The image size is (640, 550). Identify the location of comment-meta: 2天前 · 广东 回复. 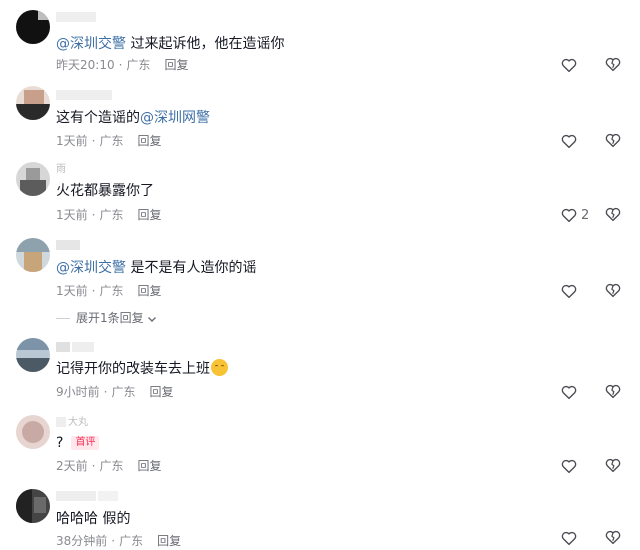
(109, 466).